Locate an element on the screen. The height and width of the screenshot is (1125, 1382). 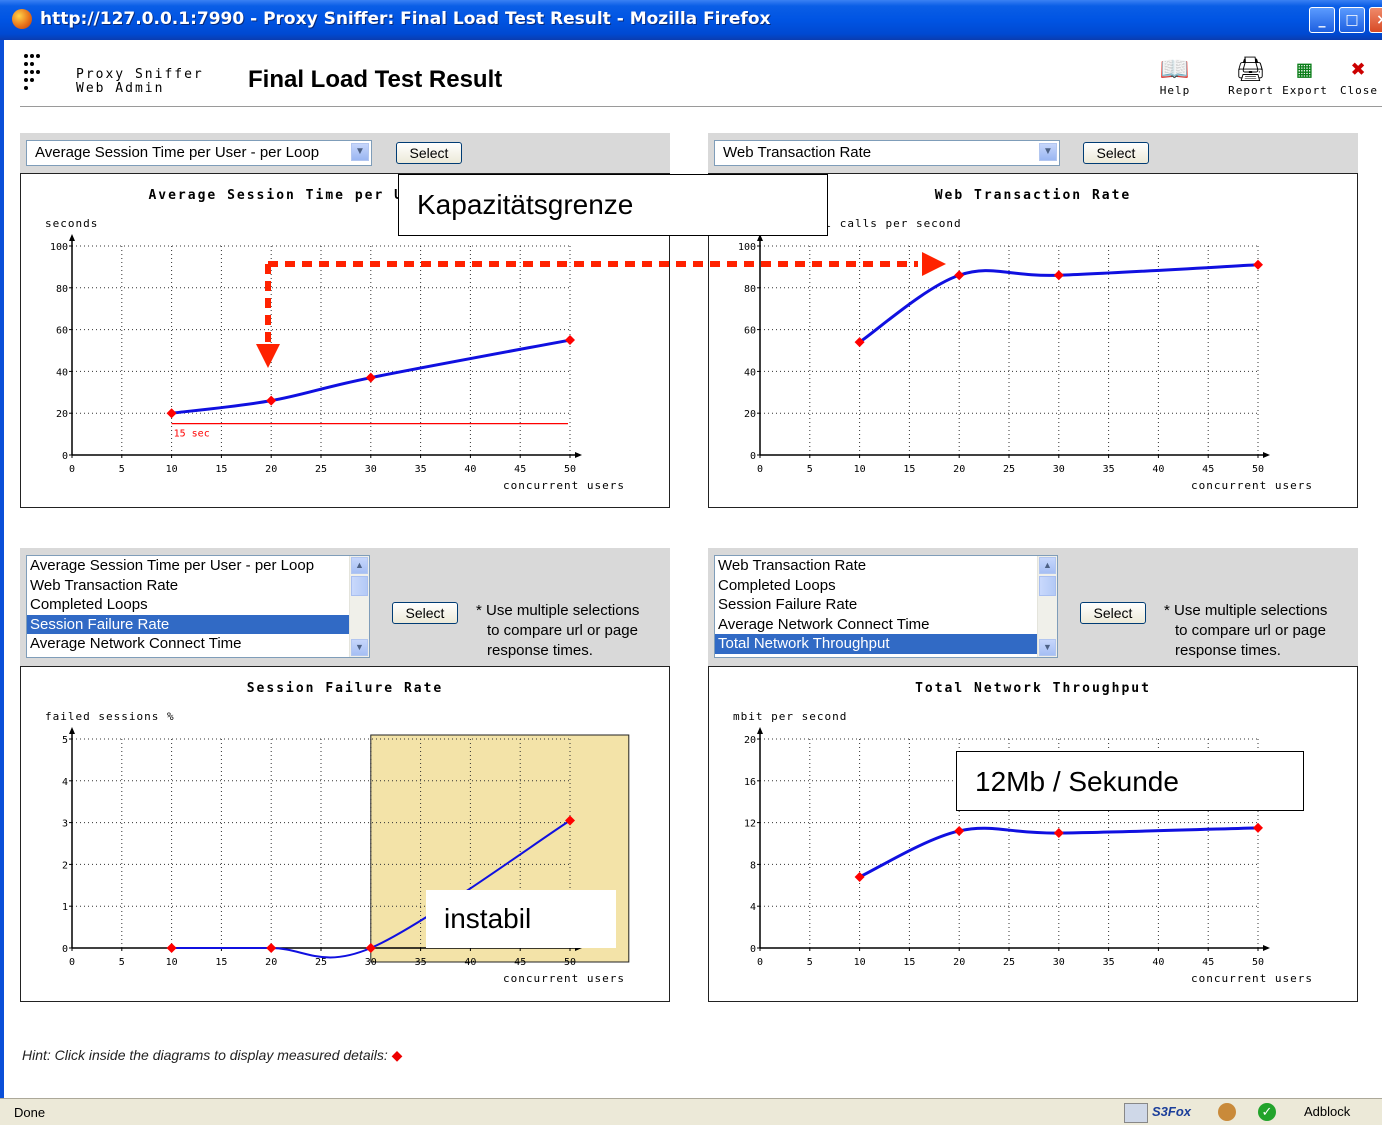
check-icon: ✓ is located at coordinates (1267, 1112).